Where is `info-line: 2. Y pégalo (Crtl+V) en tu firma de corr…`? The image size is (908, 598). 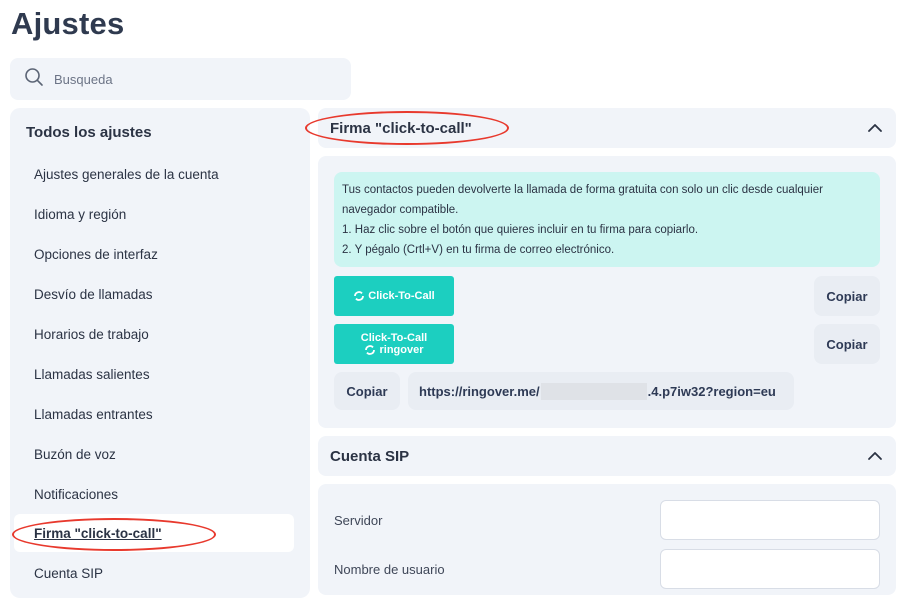
info-line: 2. Y pégalo (Crtl+V) en tu firma de corr… is located at coordinates (478, 250).